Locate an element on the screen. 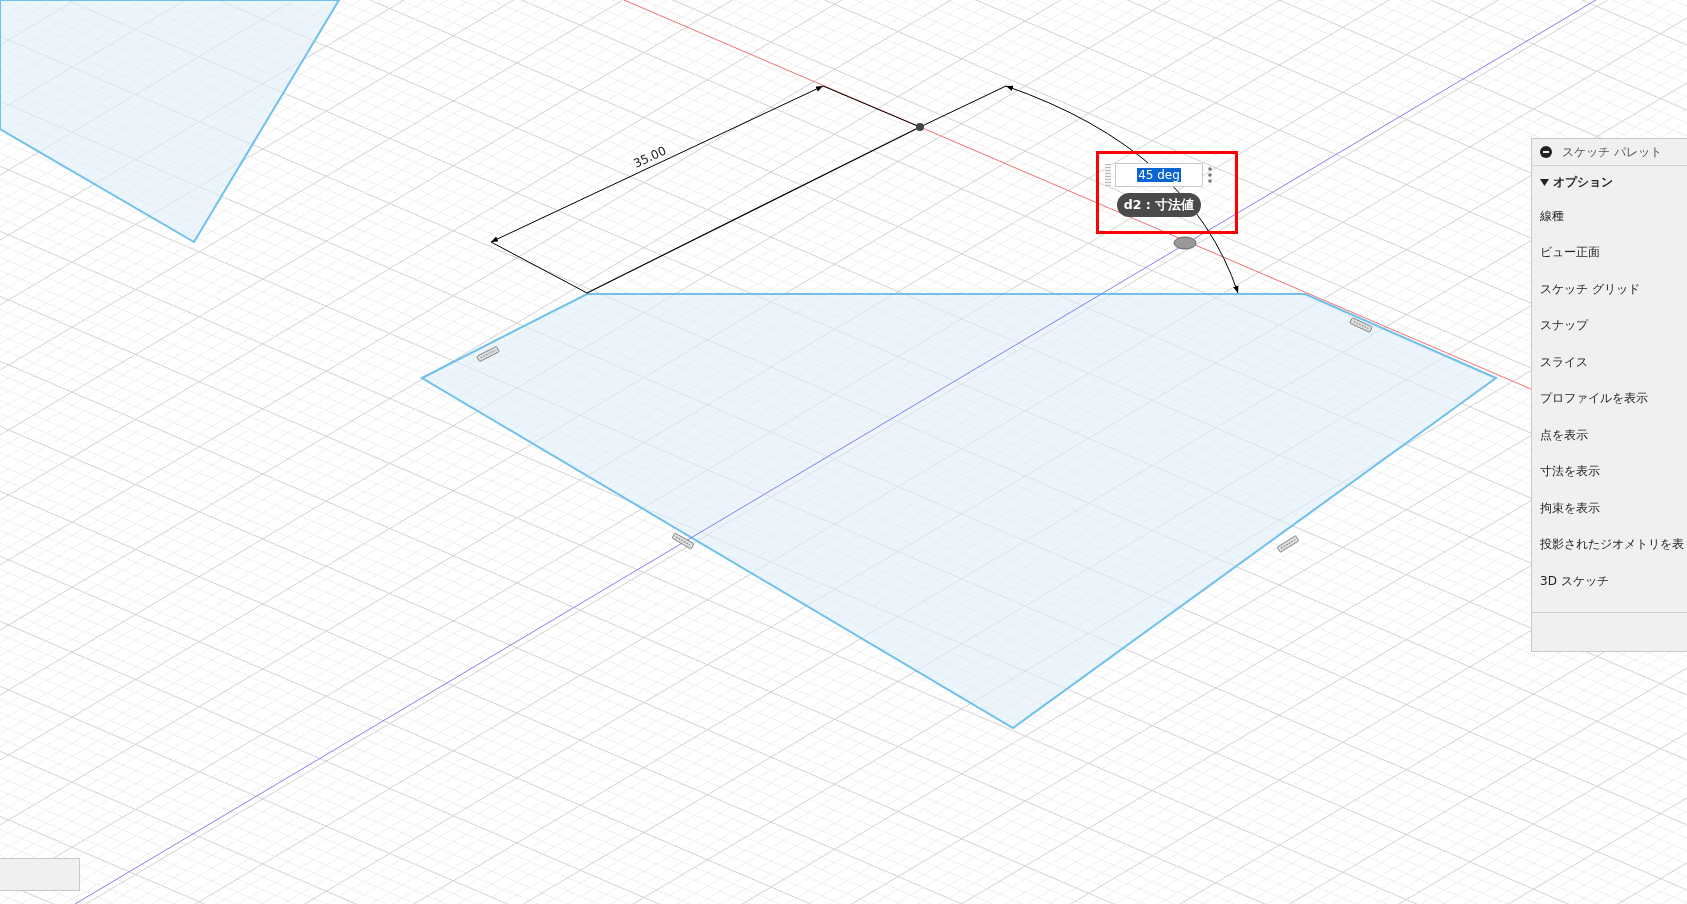 This screenshot has width=1687, height=904. palette-option: 投影されたジオメトリを表 is located at coordinates (1609, 544).